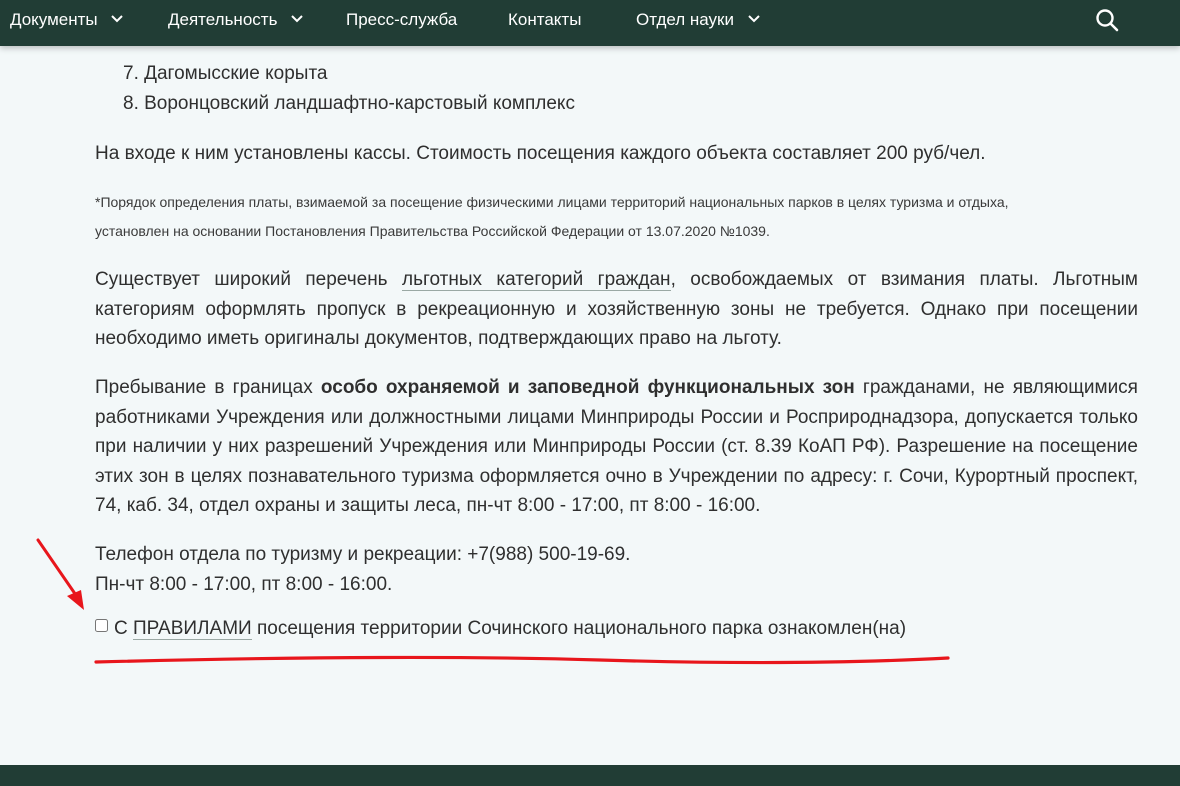 The image size is (1180, 786). What do you see at coordinates (248, 279) in the screenshot?
I see `benefits-text: Существует широкий перечень` at bounding box center [248, 279].